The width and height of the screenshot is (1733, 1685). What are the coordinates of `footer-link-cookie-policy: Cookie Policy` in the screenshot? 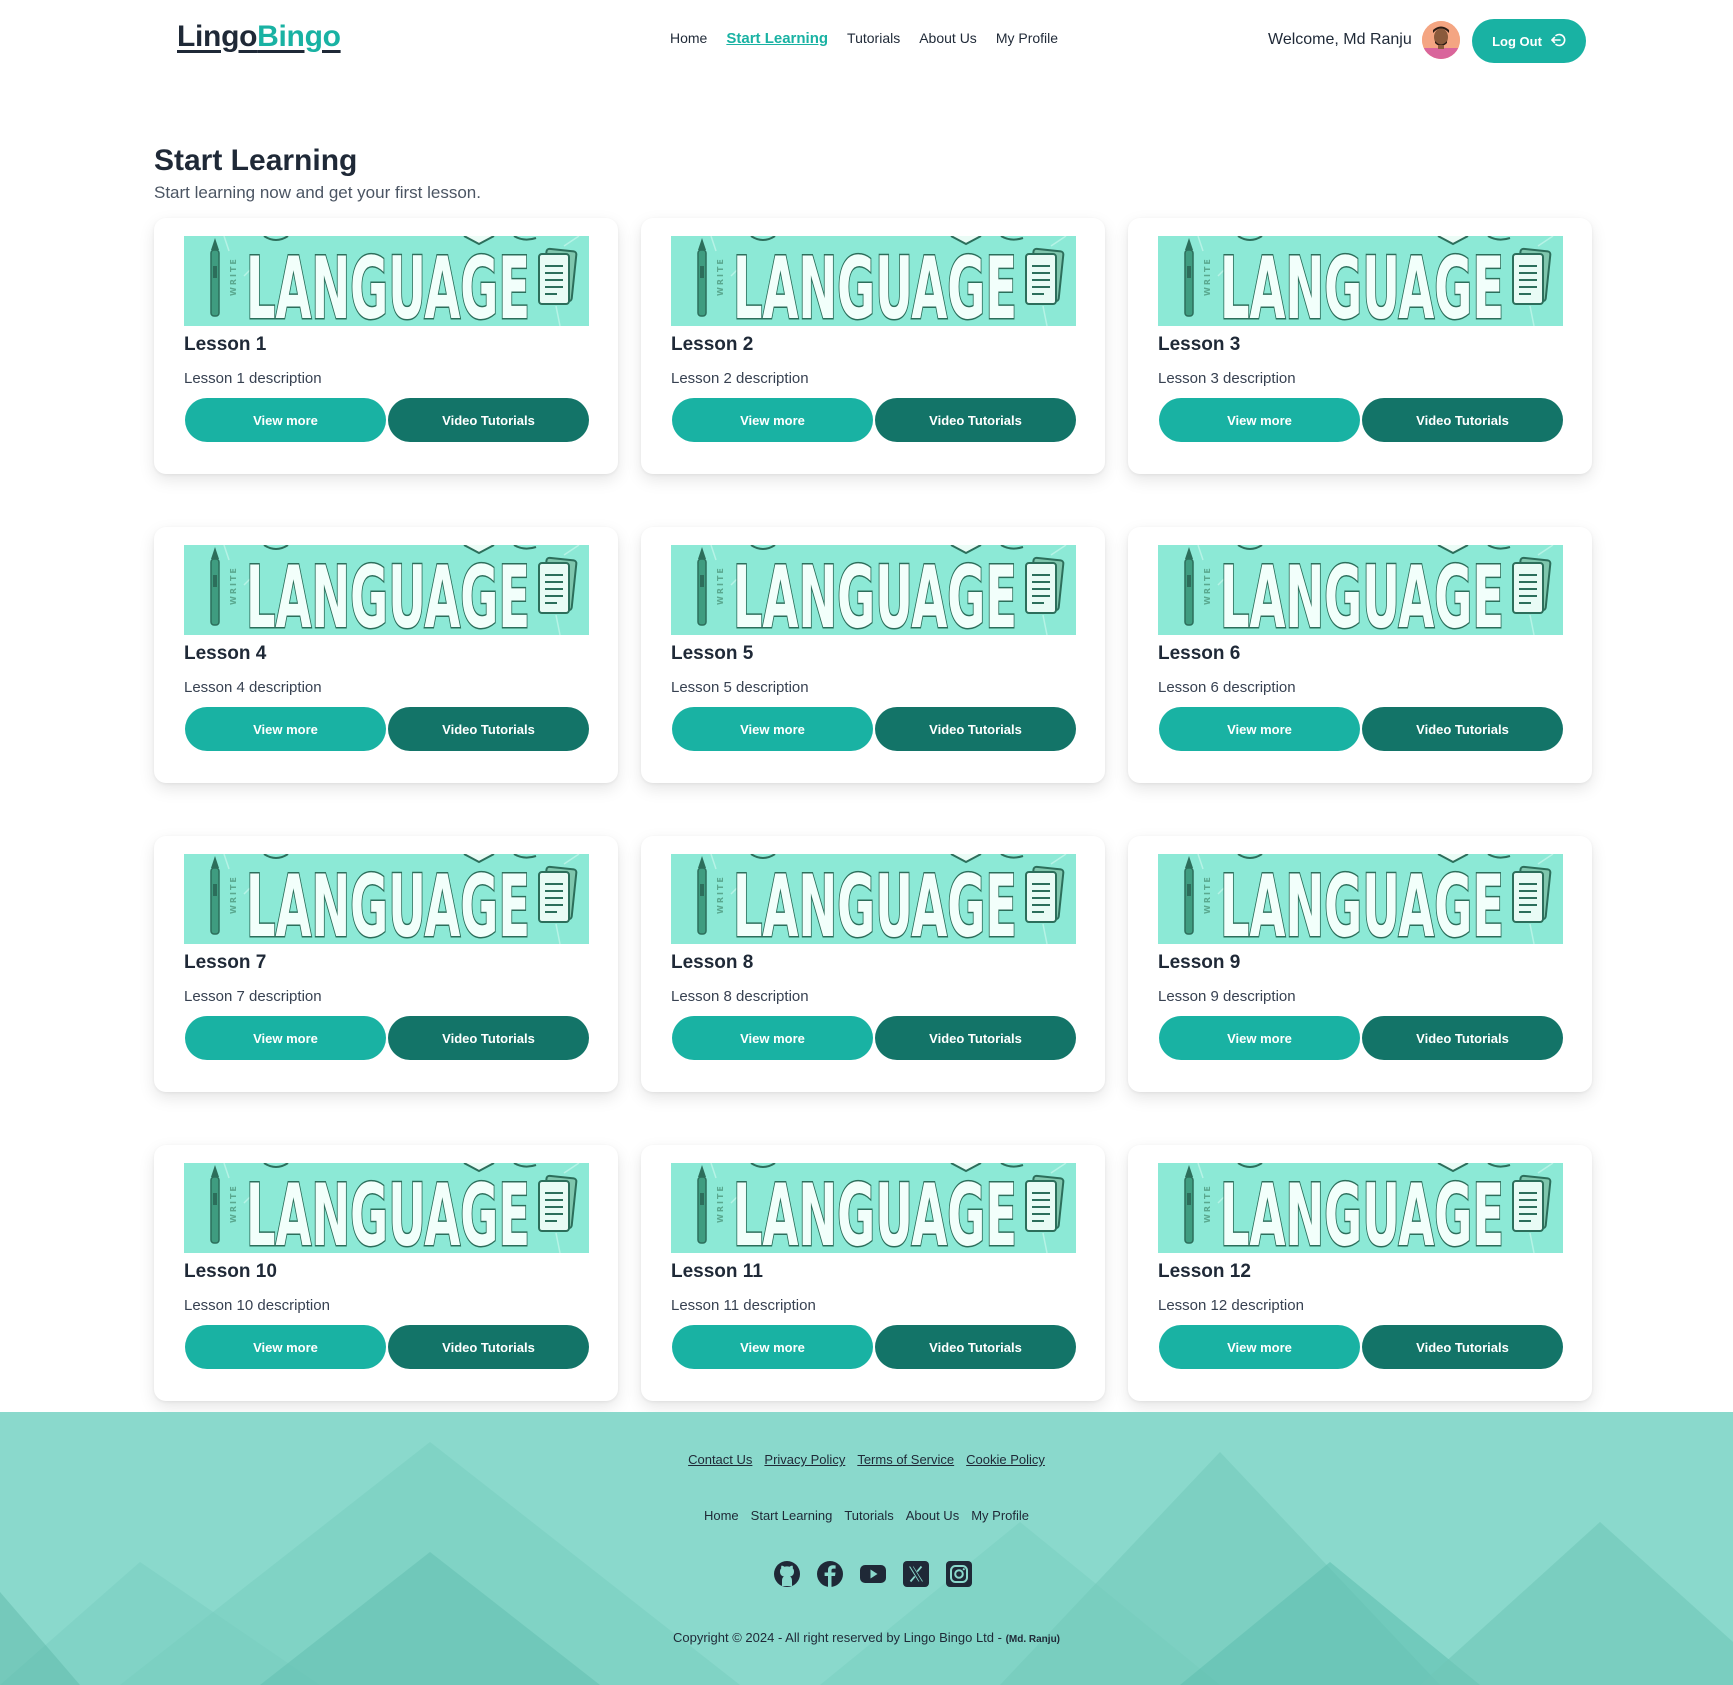 It's located at (1005, 1459).